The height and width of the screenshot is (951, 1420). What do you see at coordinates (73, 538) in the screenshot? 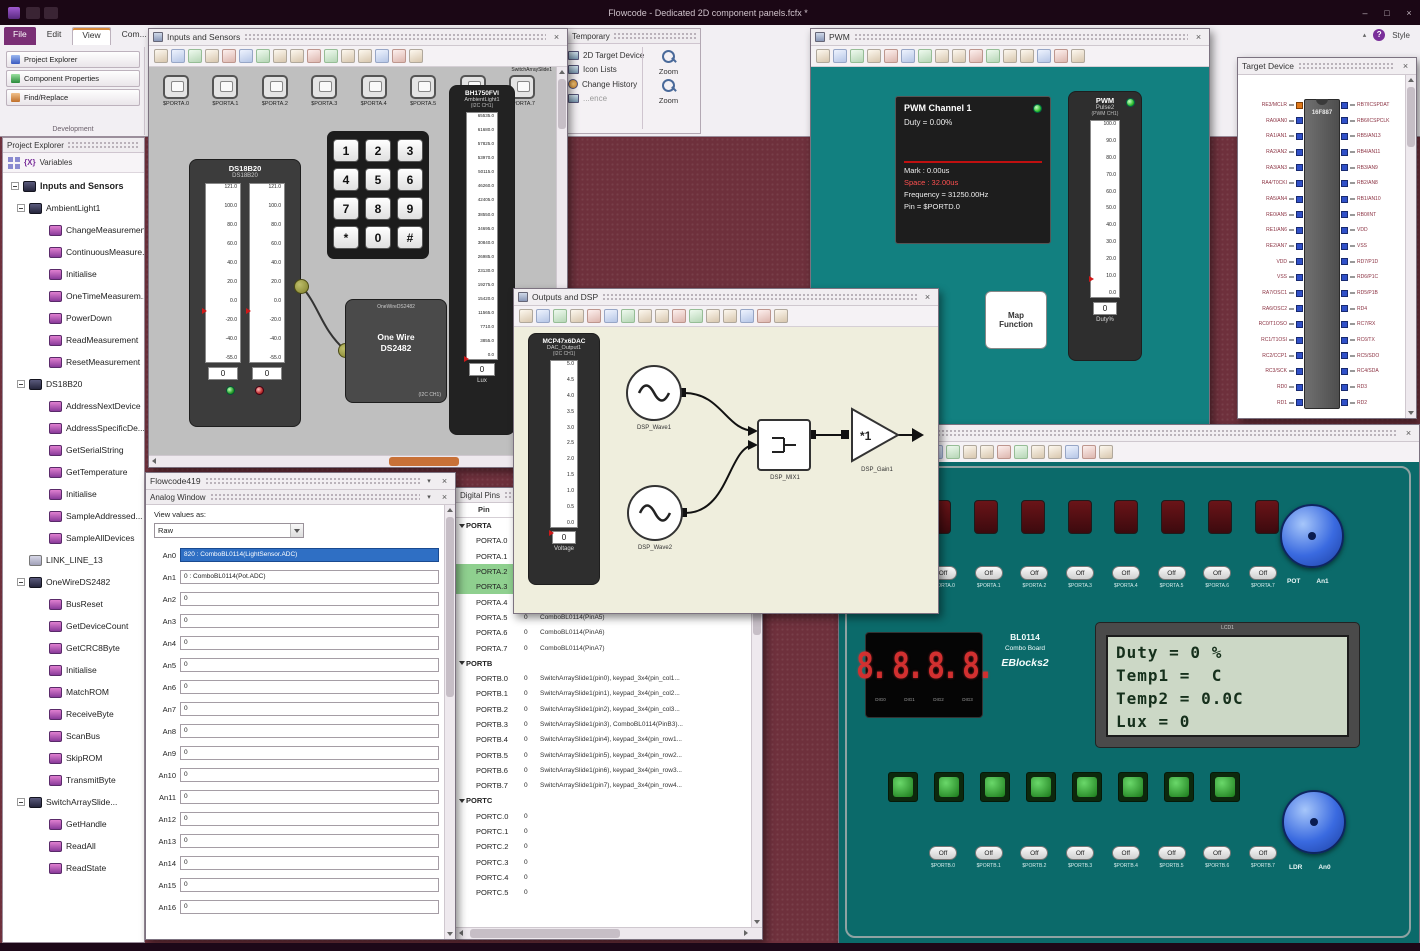
I see `tree-item: SampleAllDevices` at bounding box center [73, 538].